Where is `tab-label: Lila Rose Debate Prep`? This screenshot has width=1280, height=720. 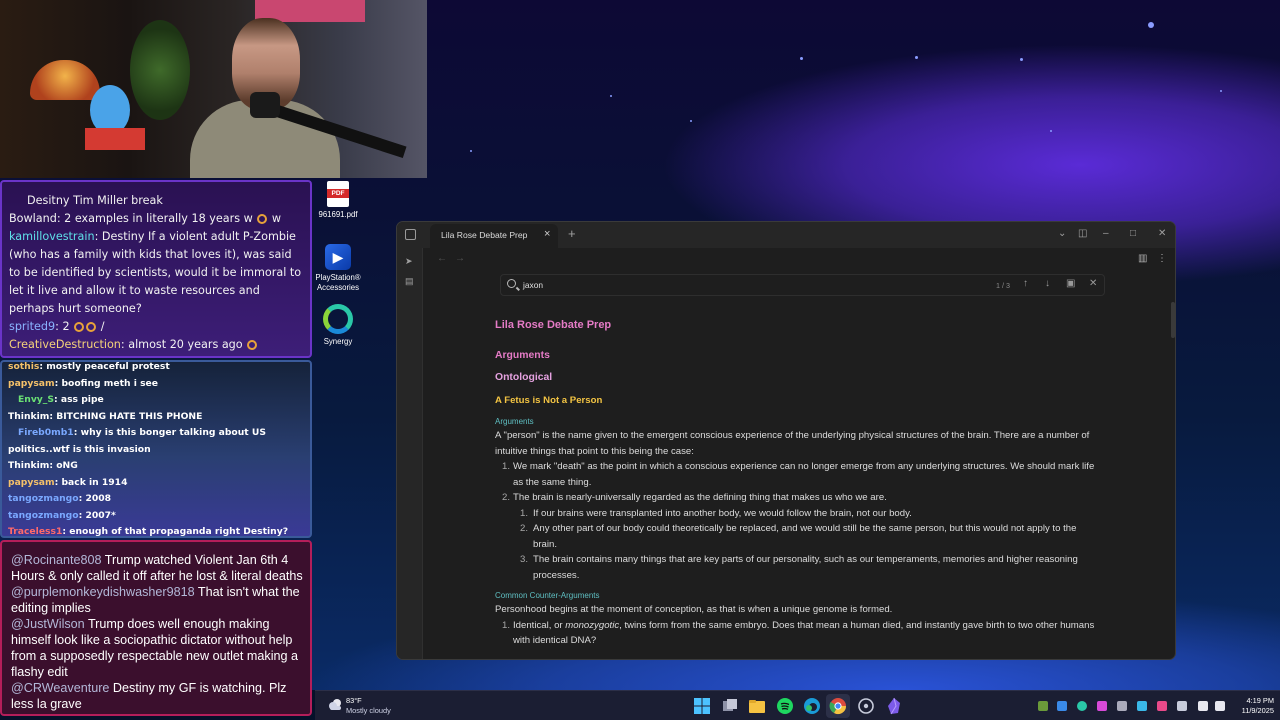 tab-label: Lila Rose Debate Prep is located at coordinates (484, 235).